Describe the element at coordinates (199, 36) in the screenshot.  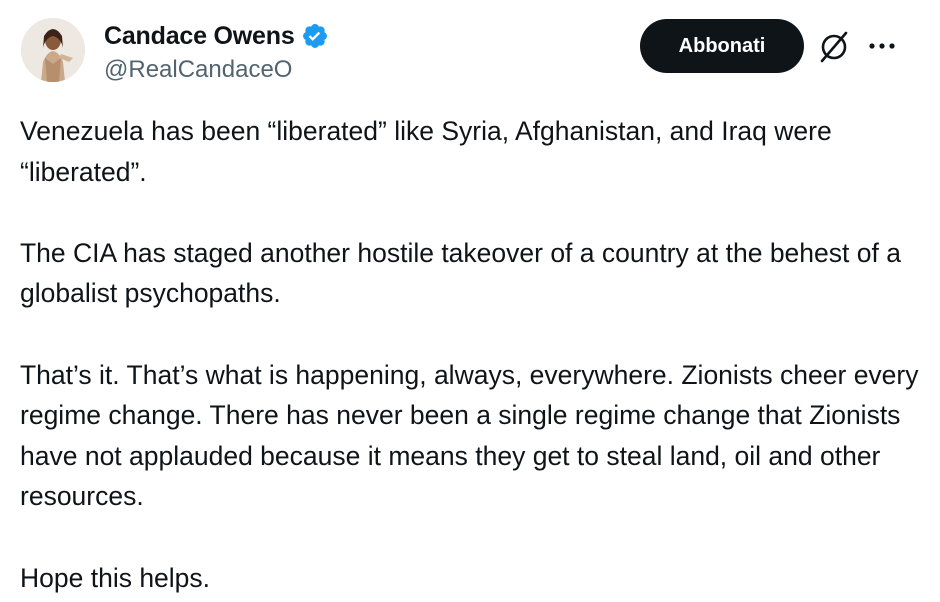
I see `author-display-name: Candace Owens` at that location.